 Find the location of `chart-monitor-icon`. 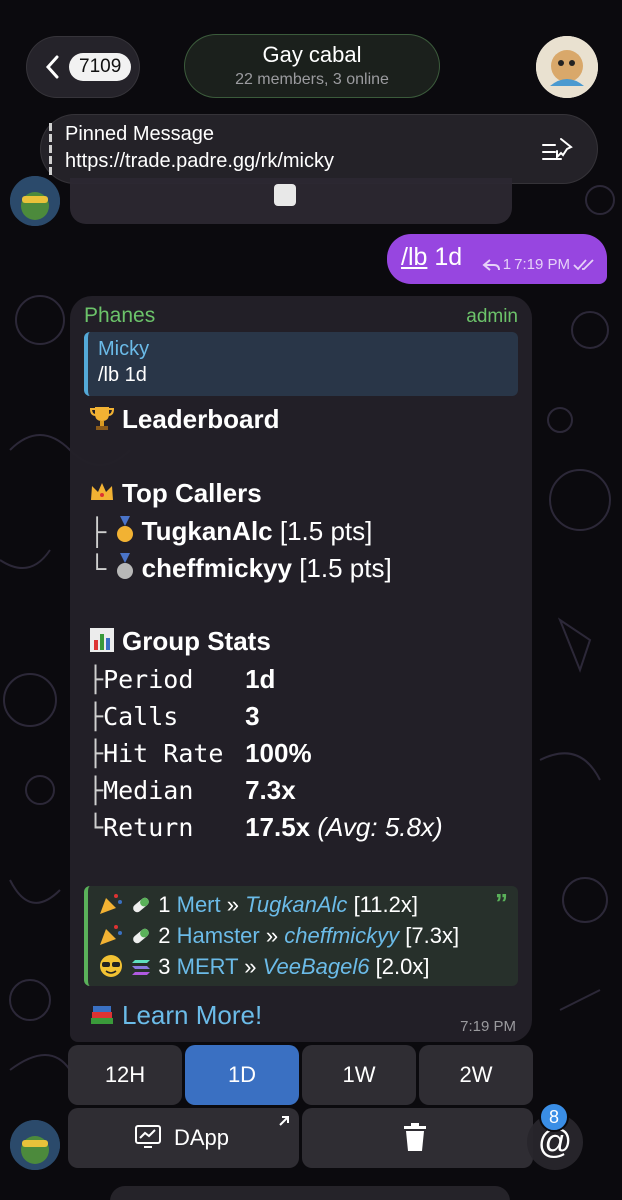

chart-monitor-icon is located at coordinates (148, 1136).